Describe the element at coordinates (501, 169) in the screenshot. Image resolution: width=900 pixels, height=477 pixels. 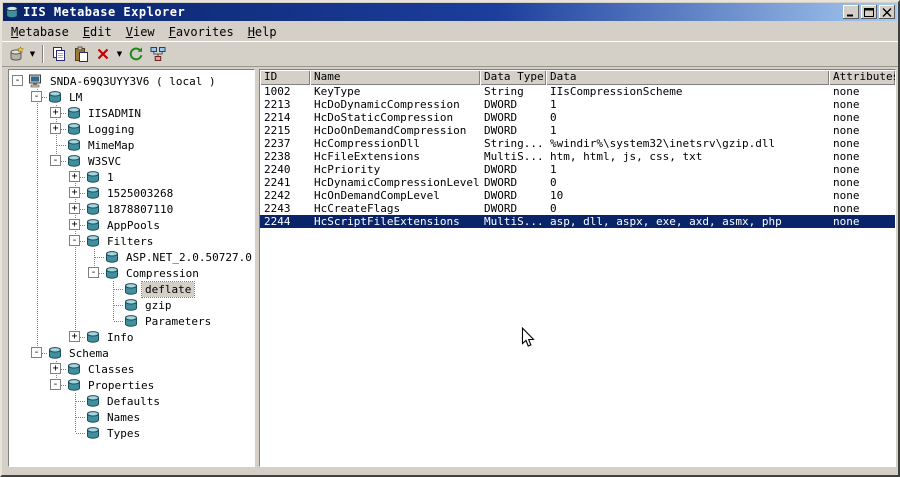
I see `cell-type: DWORD` at that location.